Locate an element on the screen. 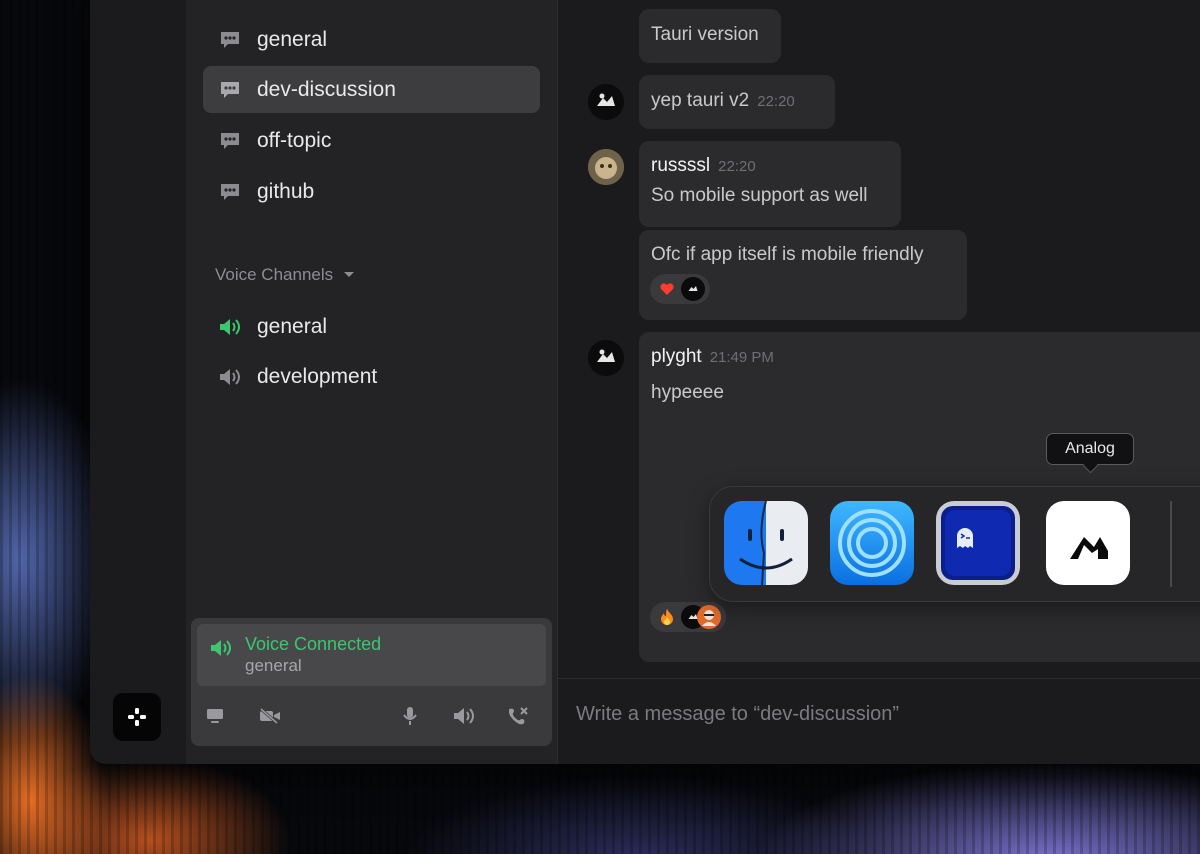 The image size is (1200, 854). message-text: Ofc if app itself is mobile friendly is located at coordinates (787, 254).